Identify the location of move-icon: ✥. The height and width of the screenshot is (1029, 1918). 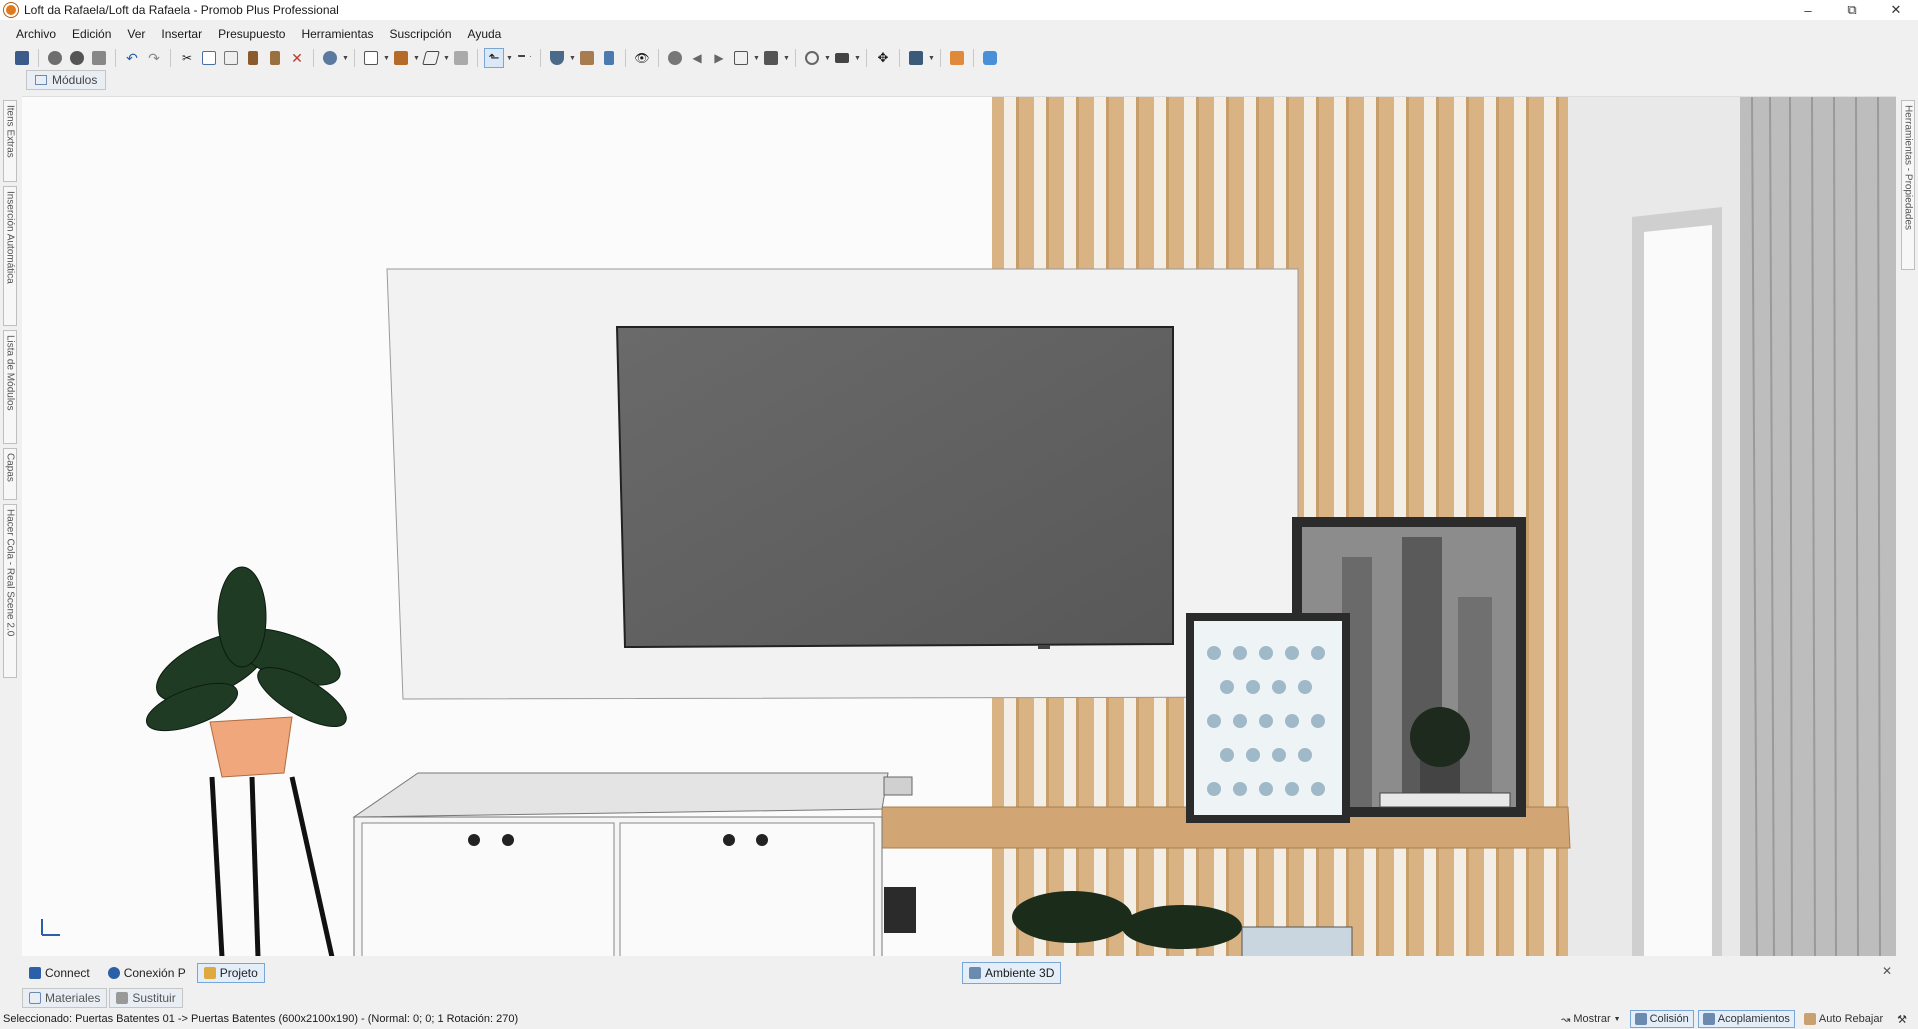
(883, 58).